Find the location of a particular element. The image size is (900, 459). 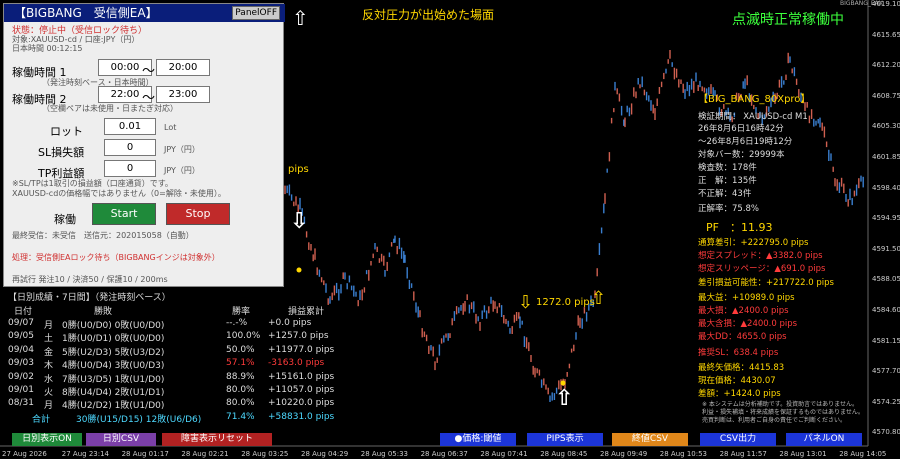

up-arrow-icon: ⇧ is located at coordinates (300, 18).